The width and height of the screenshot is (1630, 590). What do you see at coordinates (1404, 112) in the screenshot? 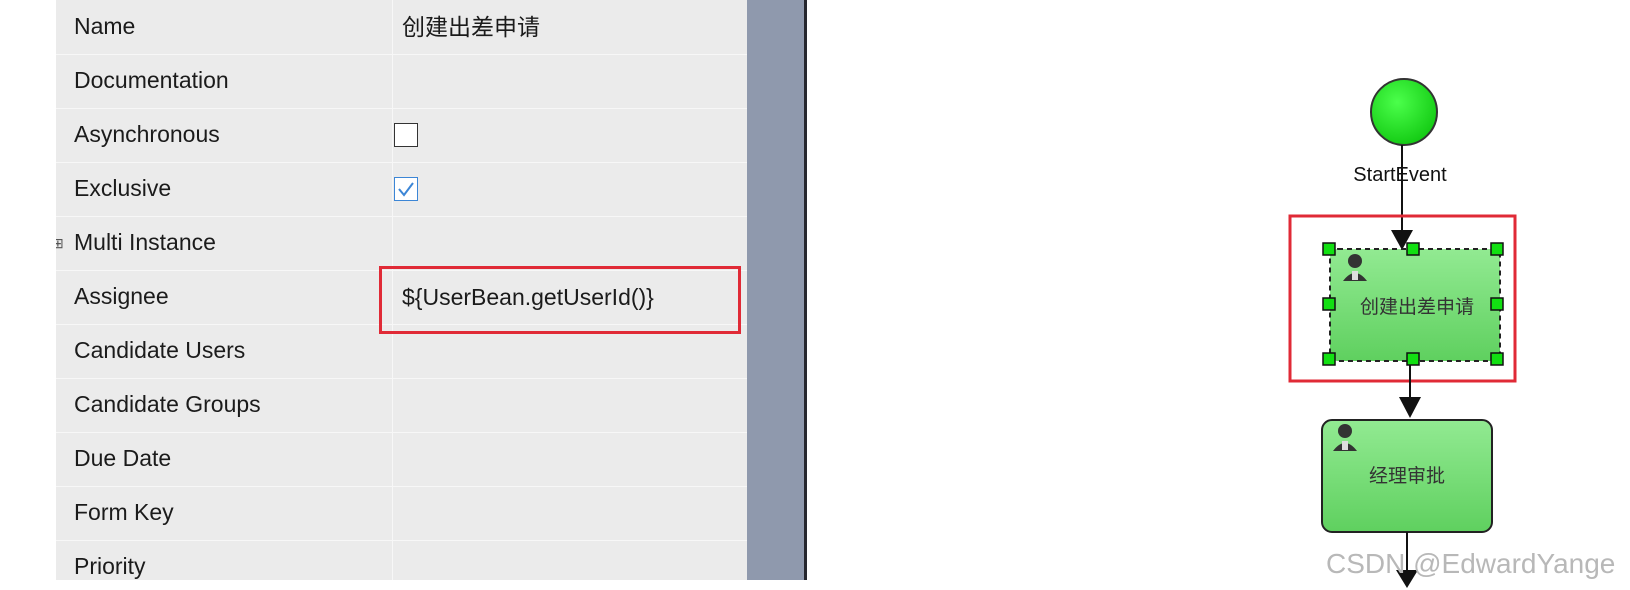
I see `start-event` at bounding box center [1404, 112].